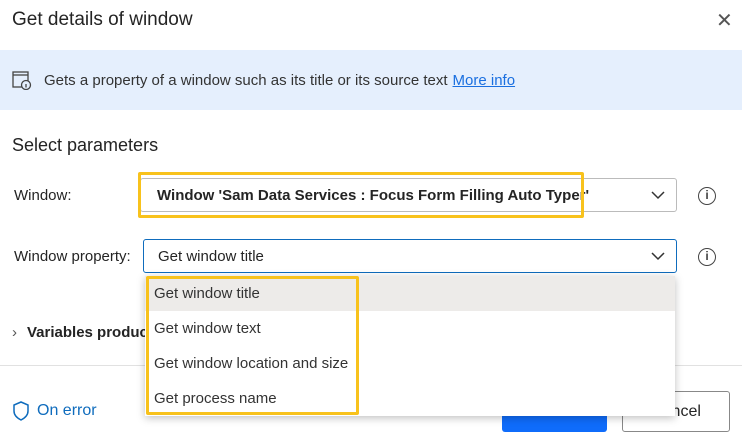  Describe the element at coordinates (43, 195) in the screenshot. I see `window-label: Window:` at that location.